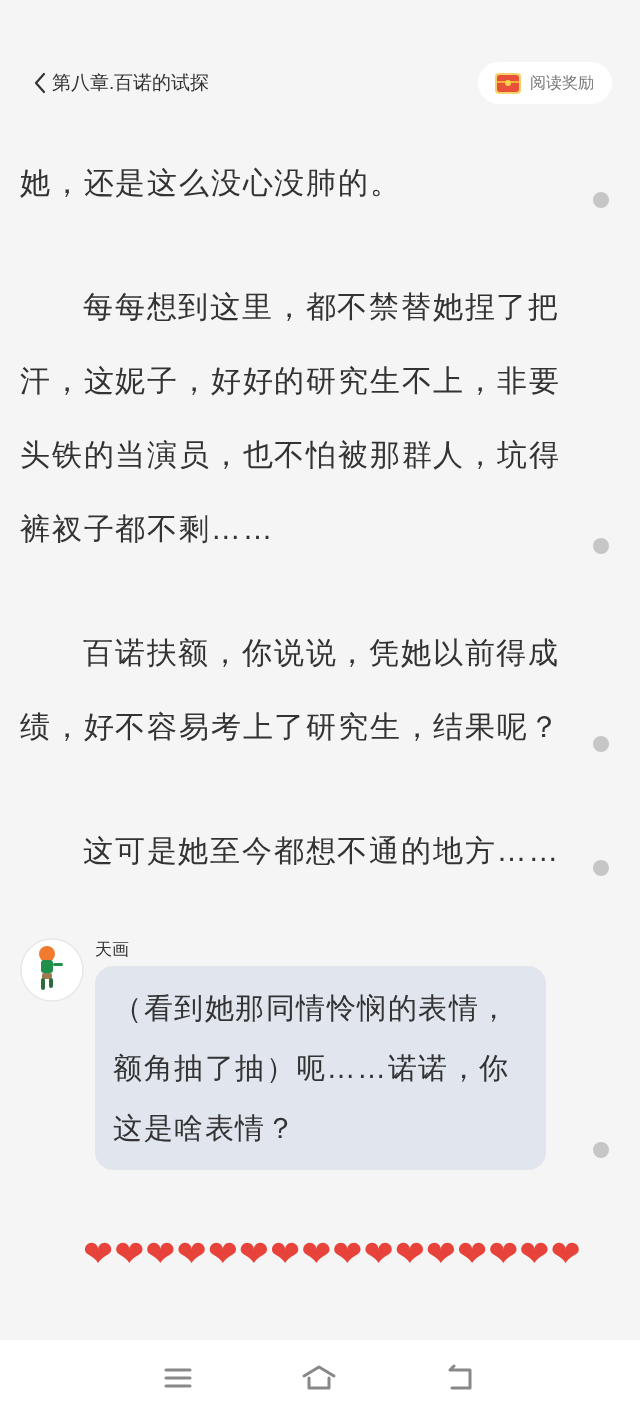  What do you see at coordinates (178, 1377) in the screenshot?
I see `menu-icon` at bounding box center [178, 1377].